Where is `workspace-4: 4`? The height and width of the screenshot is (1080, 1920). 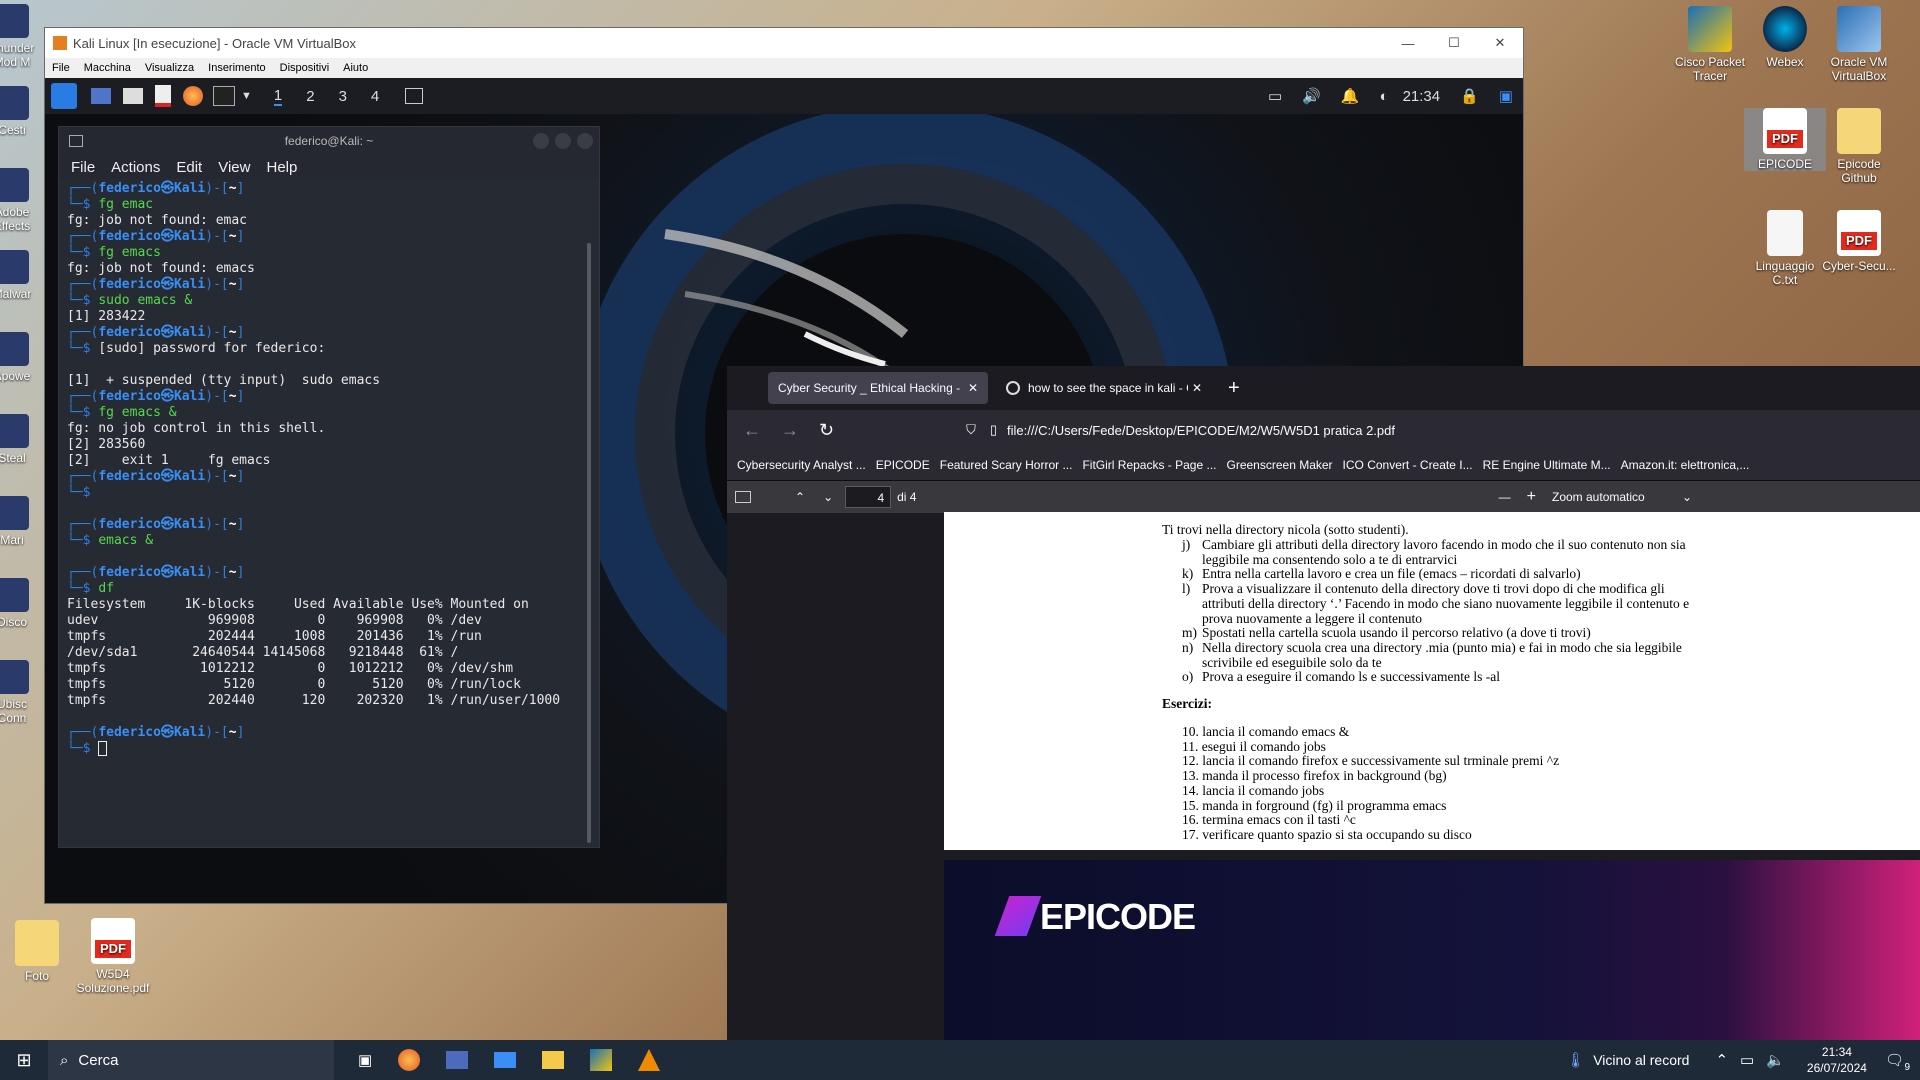 workspace-4: 4 is located at coordinates (375, 96).